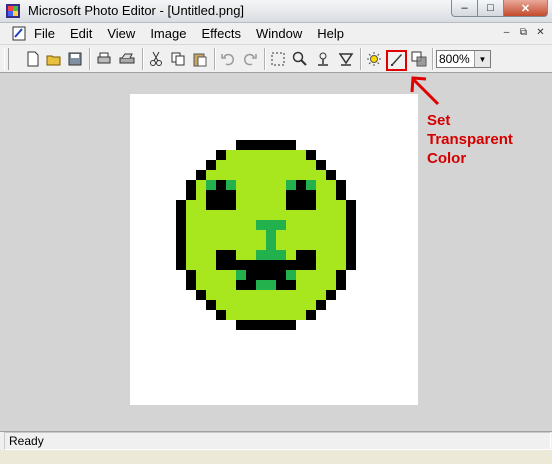  Describe the element at coordinates (13, 11) in the screenshot. I see `app-icon` at that location.